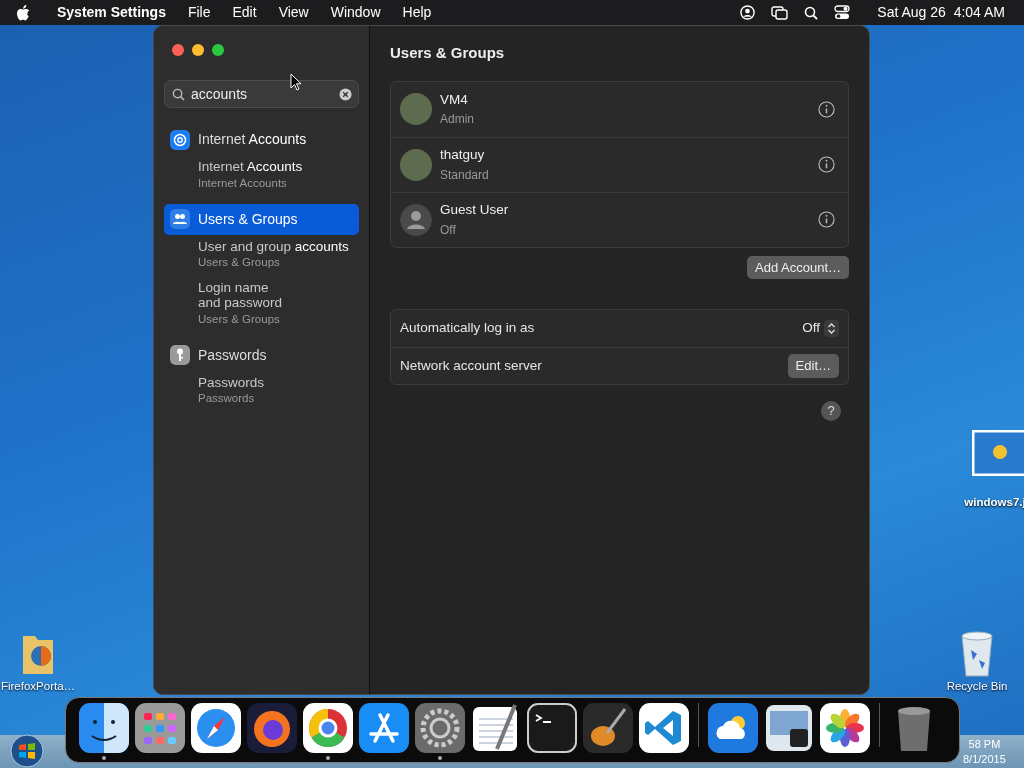 This screenshot has width=1024, height=768. What do you see at coordinates (199, 12) in the screenshot?
I see `menu-item: File` at bounding box center [199, 12].